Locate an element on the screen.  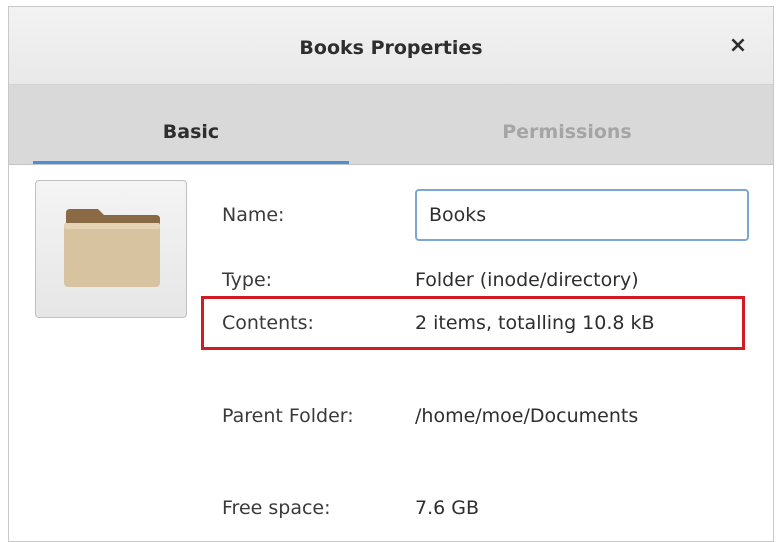
tab-basic: Basic is located at coordinates (191, 124).